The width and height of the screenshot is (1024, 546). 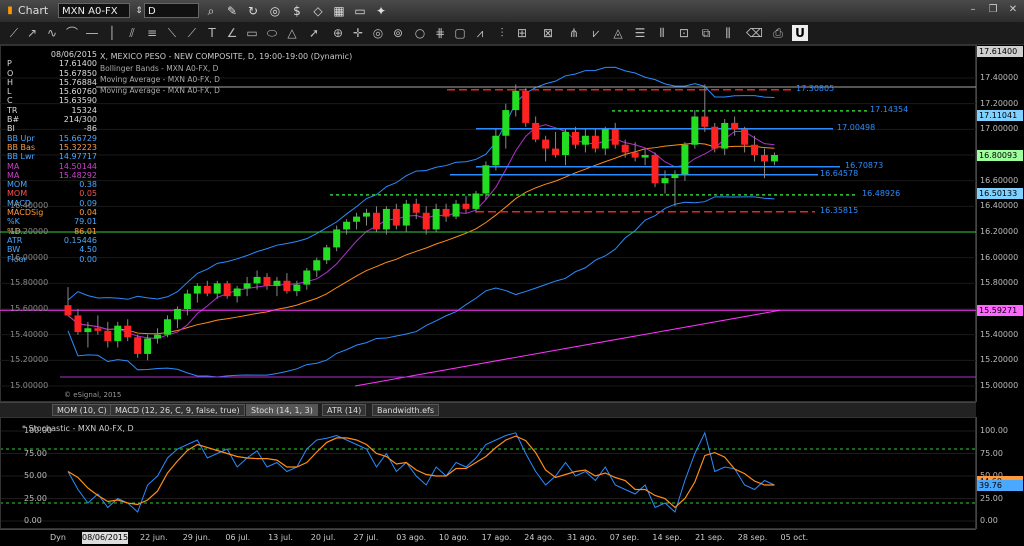 What do you see at coordinates (85, 222) in the screenshot?
I see `info-value: 79.01` at bounding box center [85, 222].